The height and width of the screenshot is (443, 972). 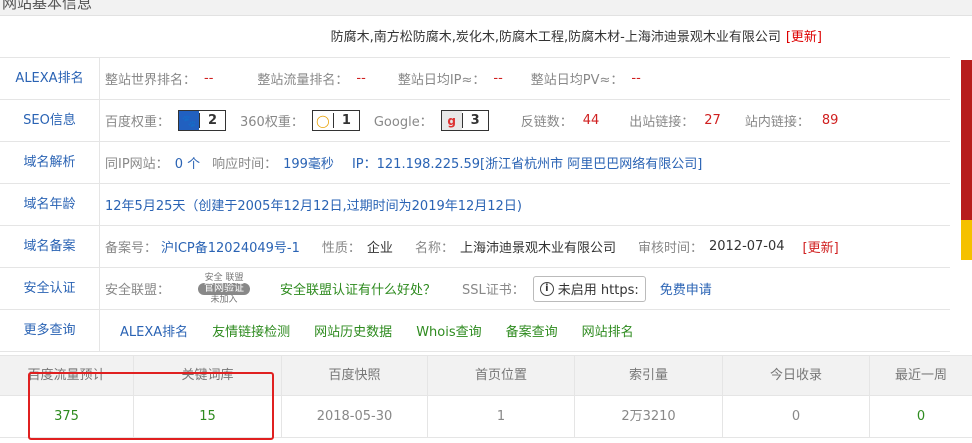 What do you see at coordinates (540, 162) in the screenshot?
I see `ip-value: 121.198.225.59[浙江省杭州市 阿里巴巴网络有限公司]` at bounding box center [540, 162].